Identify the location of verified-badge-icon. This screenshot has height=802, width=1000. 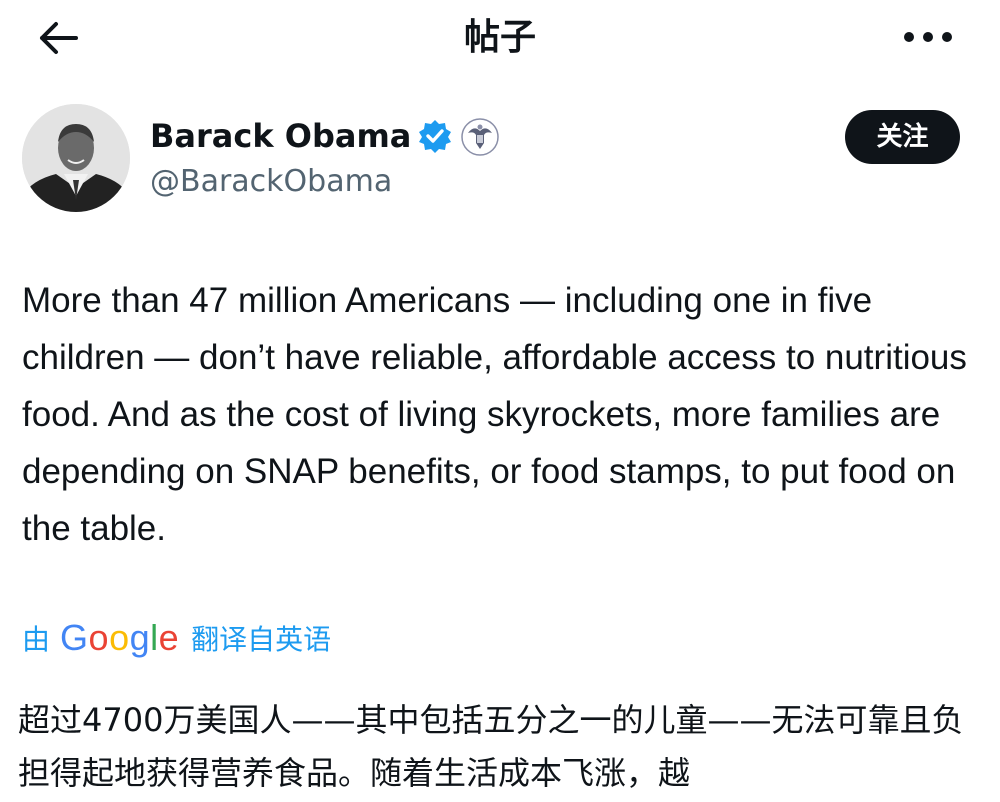
(435, 136).